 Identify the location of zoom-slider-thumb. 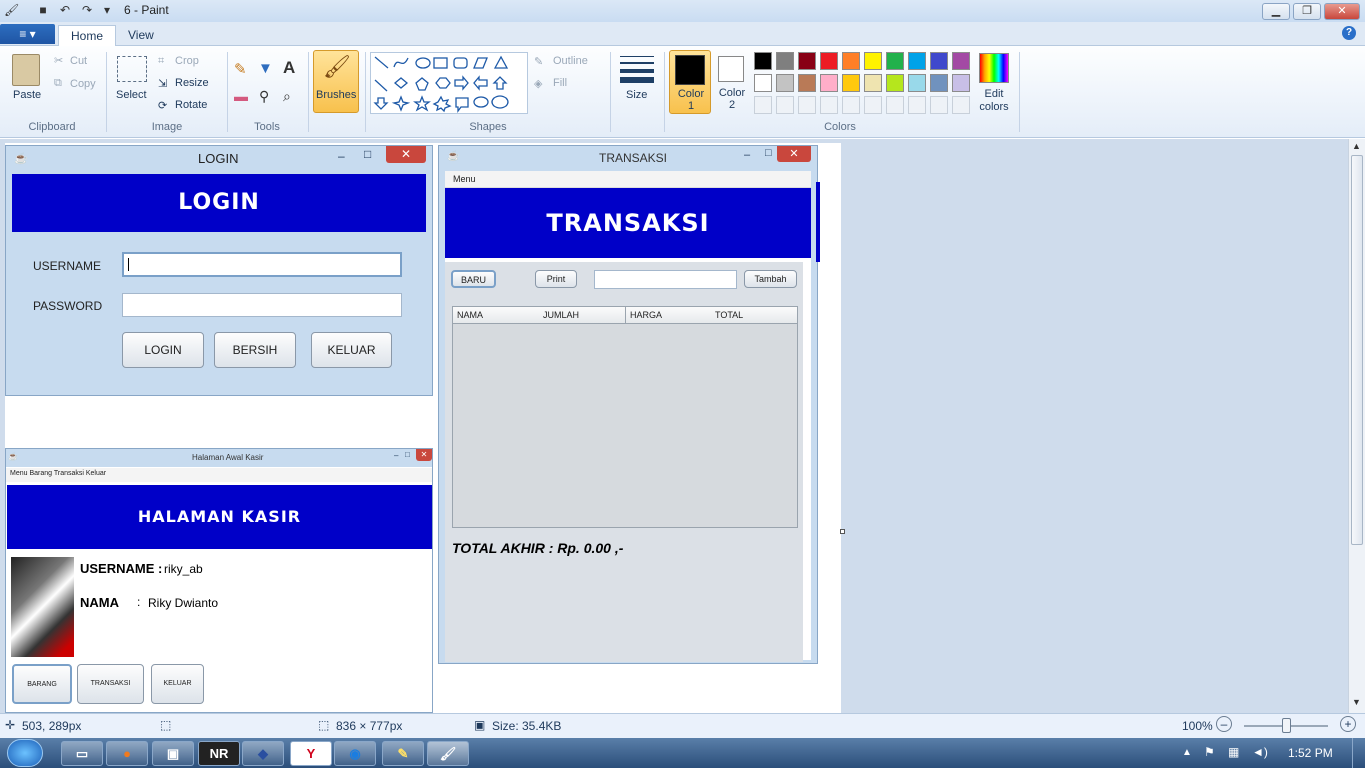
(1286, 725).